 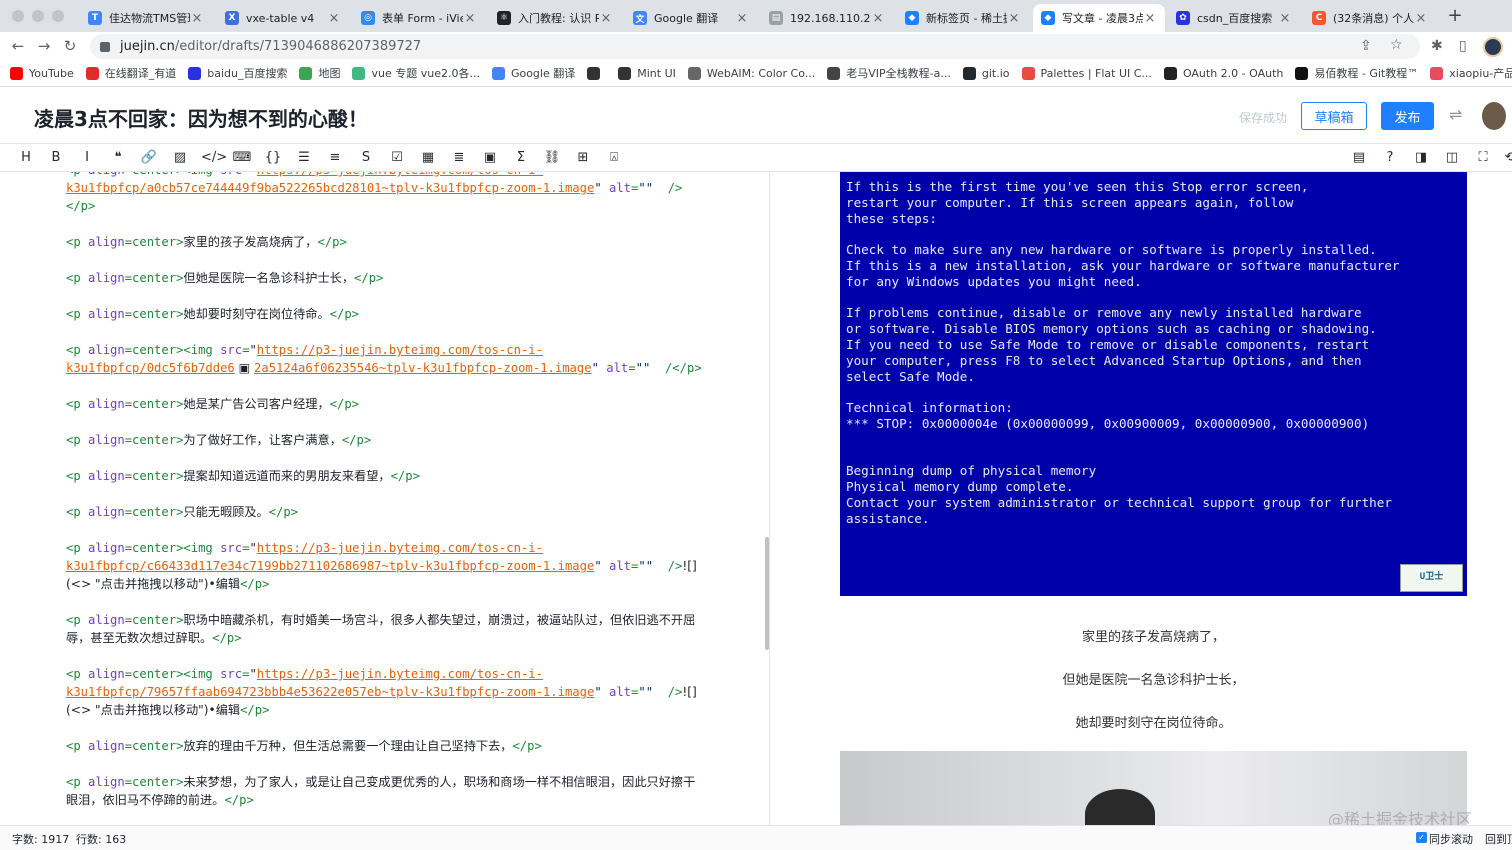 I want to click on toolbar-button: ≣, so click(x=459, y=158).